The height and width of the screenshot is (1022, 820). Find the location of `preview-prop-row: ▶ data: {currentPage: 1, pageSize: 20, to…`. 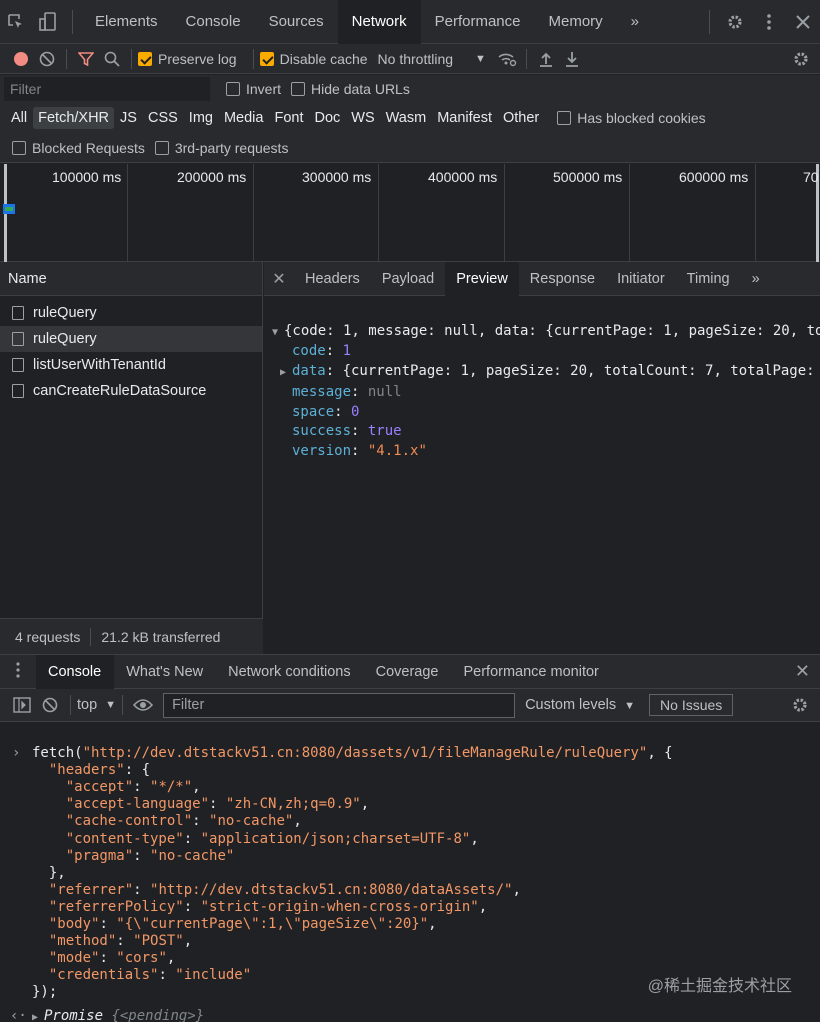

preview-prop-row: ▶ data: {currentPage: 1, pageSize: 20, to… is located at coordinates (546, 372).